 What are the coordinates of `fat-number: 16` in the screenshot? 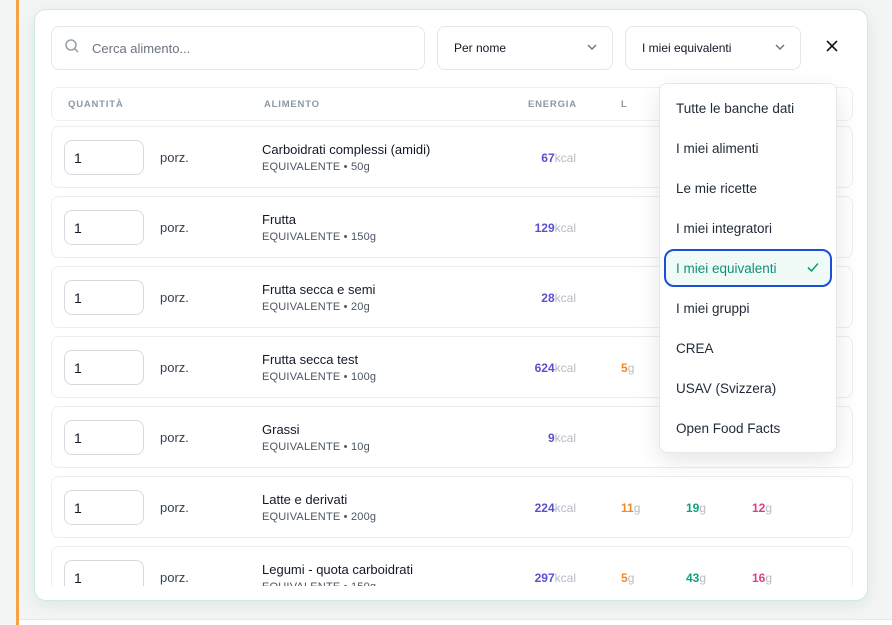 It's located at (759, 578).